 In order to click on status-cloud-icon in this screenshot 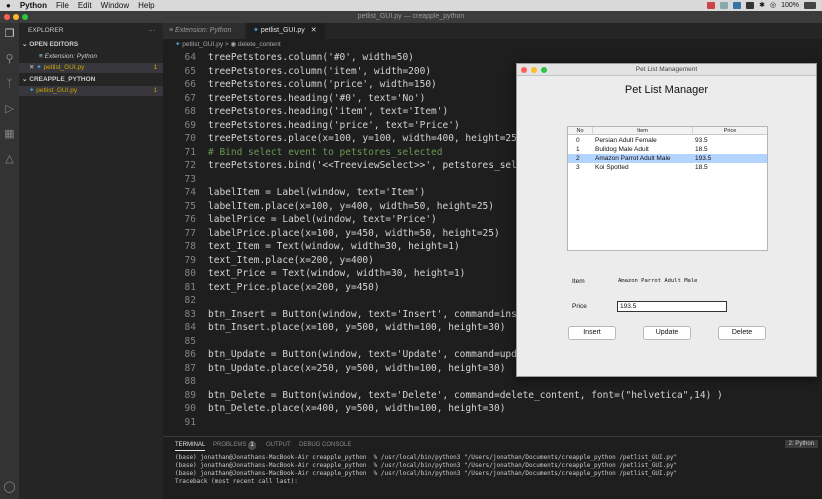, I will do `click(737, 5)`.